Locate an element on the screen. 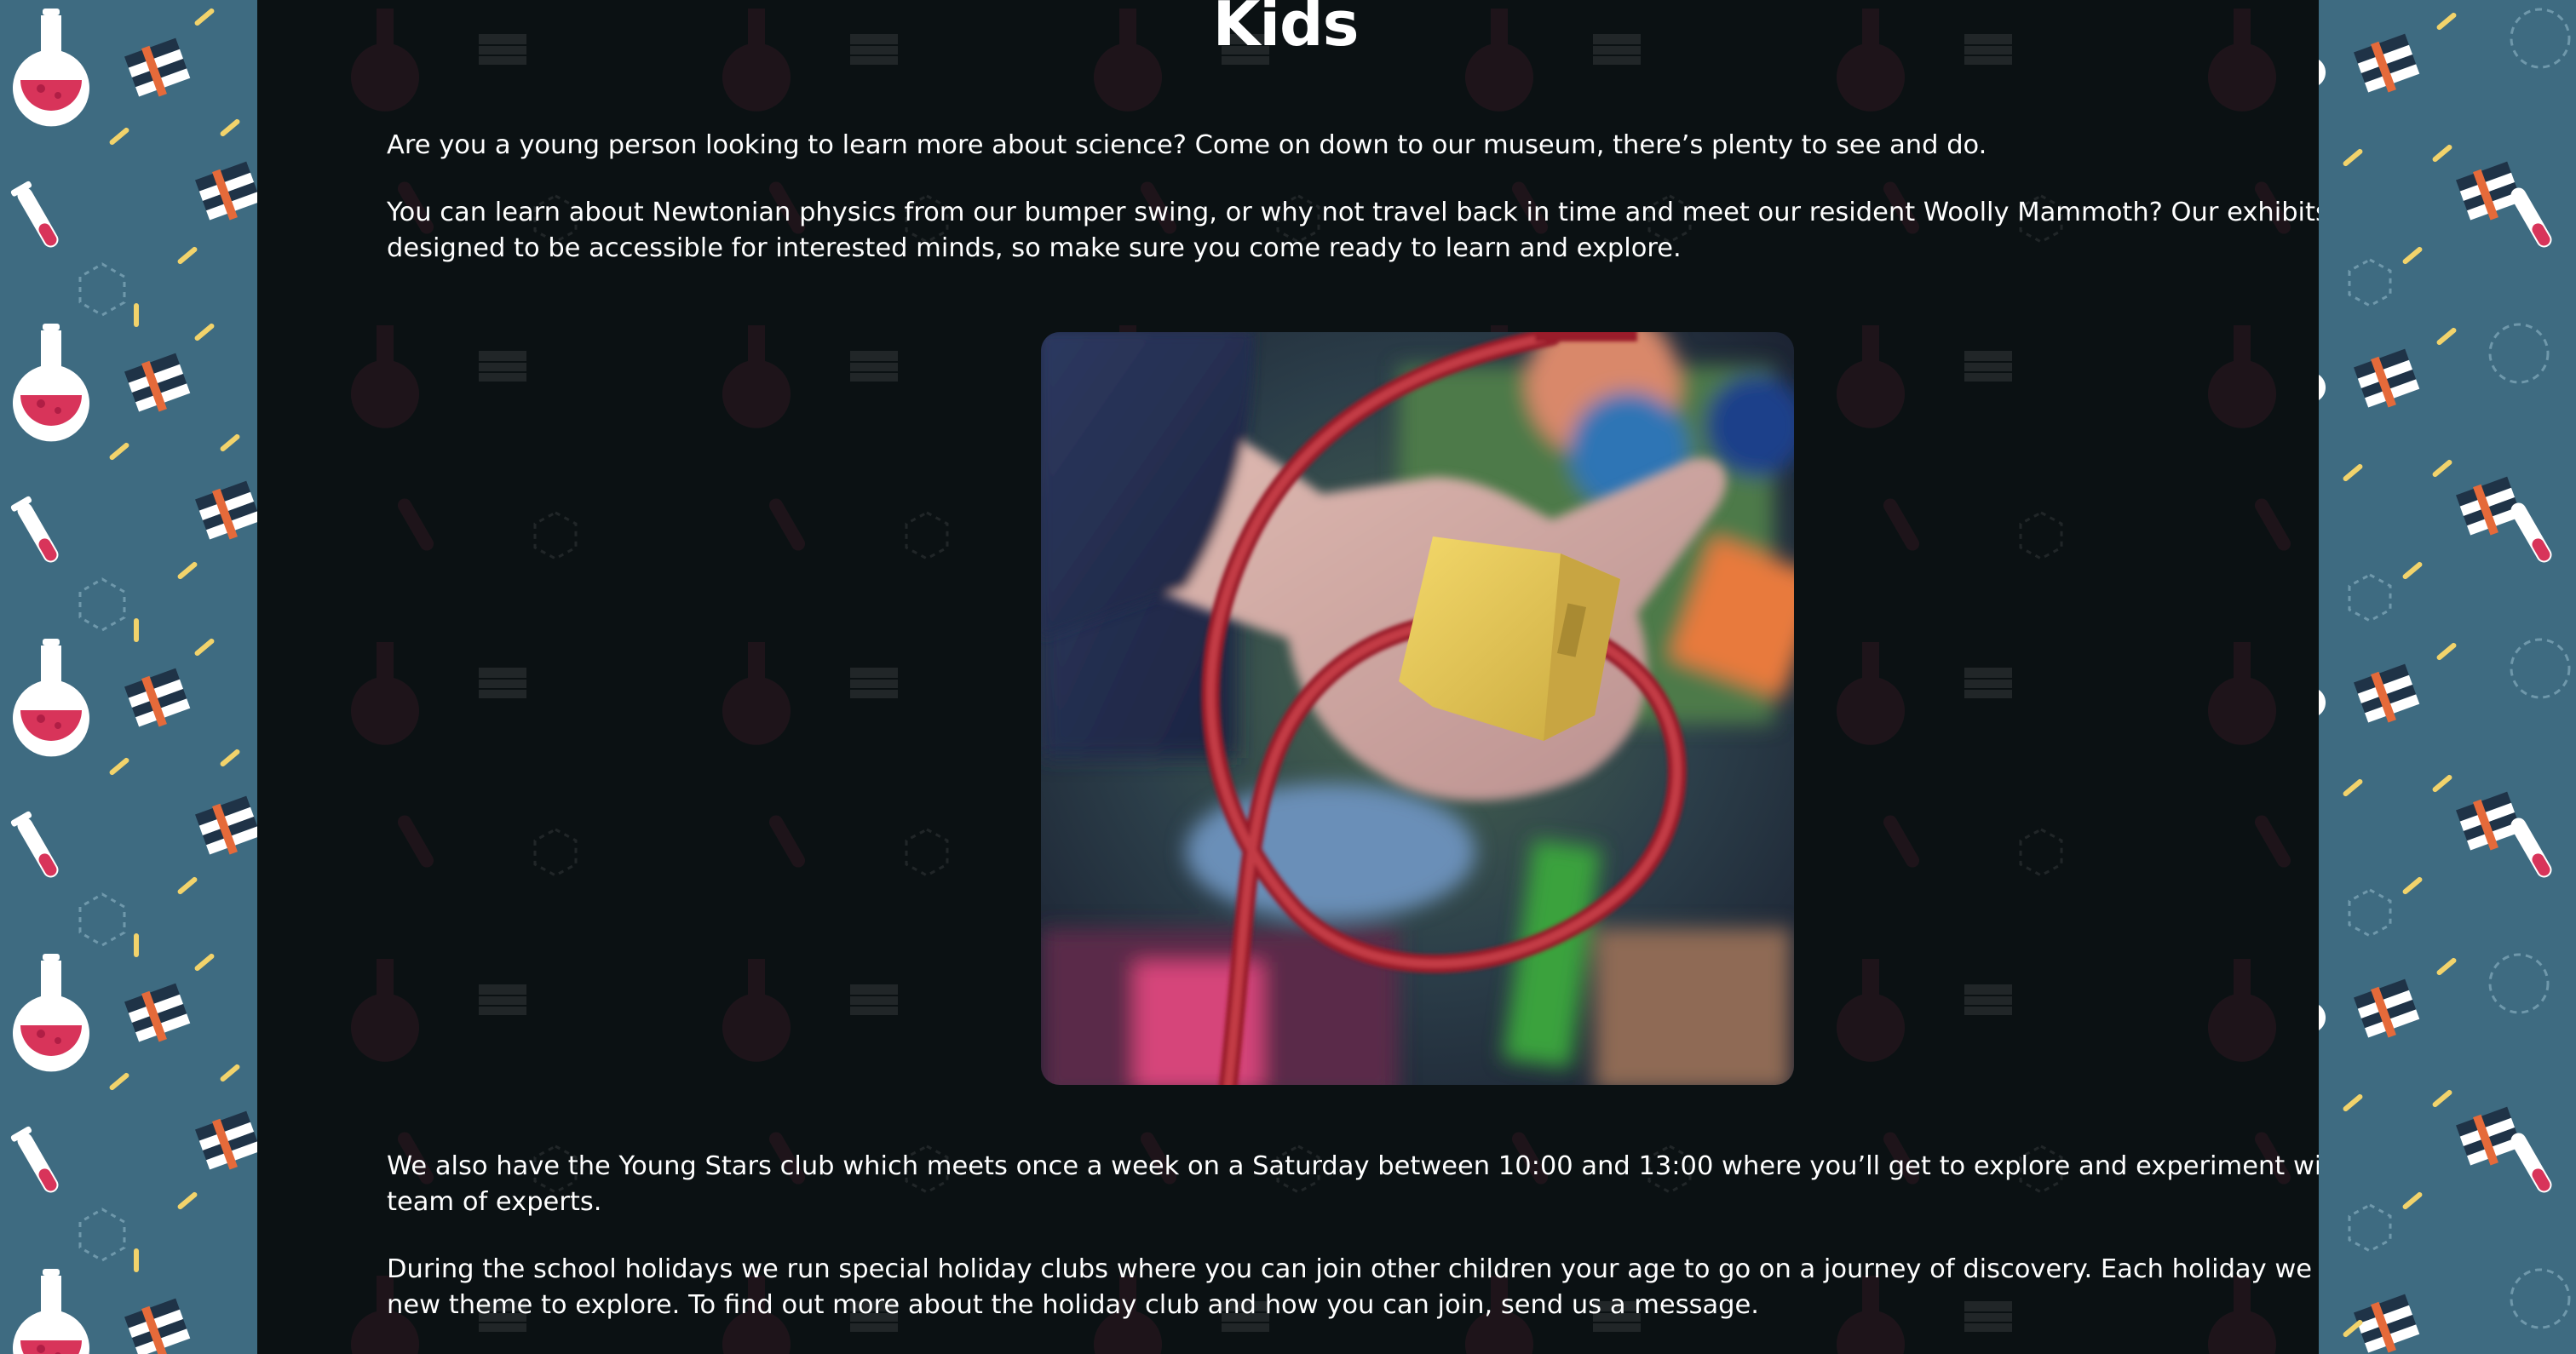  right-science-pattern is located at coordinates (2448, 677).